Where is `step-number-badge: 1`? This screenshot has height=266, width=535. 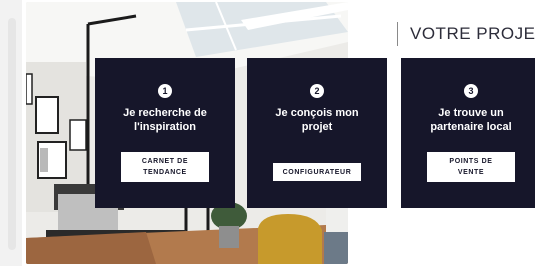
step-number-badge: 1 is located at coordinates (165, 91).